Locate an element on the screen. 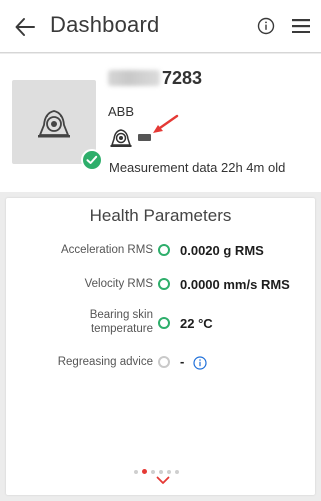 The width and height of the screenshot is (321, 501). chevron-down-icon is located at coordinates (163, 480).